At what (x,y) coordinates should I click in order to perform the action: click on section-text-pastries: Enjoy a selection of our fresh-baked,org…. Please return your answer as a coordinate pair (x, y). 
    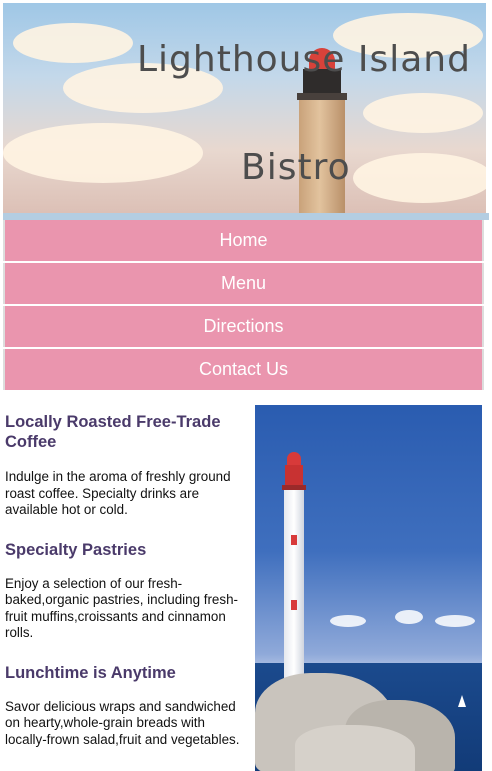
    Looking at the image, I should click on (121, 608).